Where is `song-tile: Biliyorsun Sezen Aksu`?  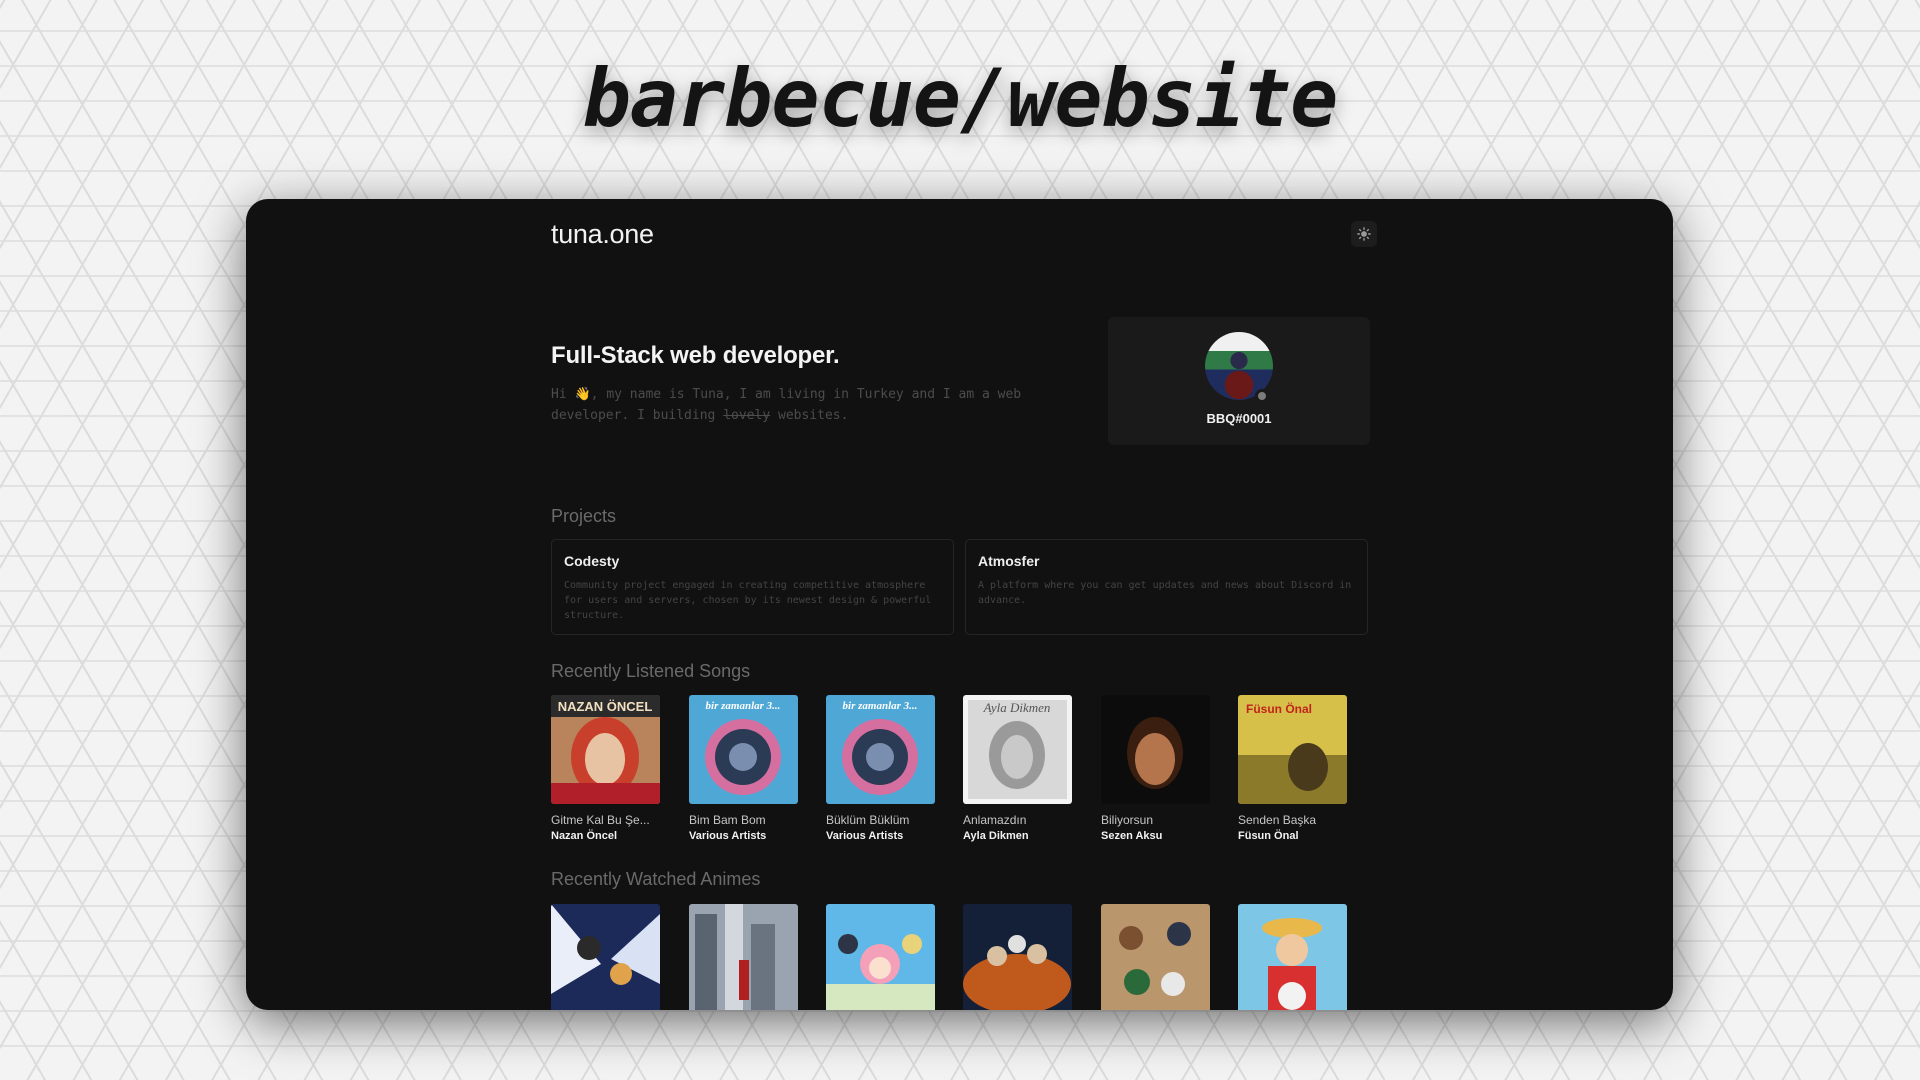 song-tile: Biliyorsun Sezen Aksu is located at coordinates (1155, 768).